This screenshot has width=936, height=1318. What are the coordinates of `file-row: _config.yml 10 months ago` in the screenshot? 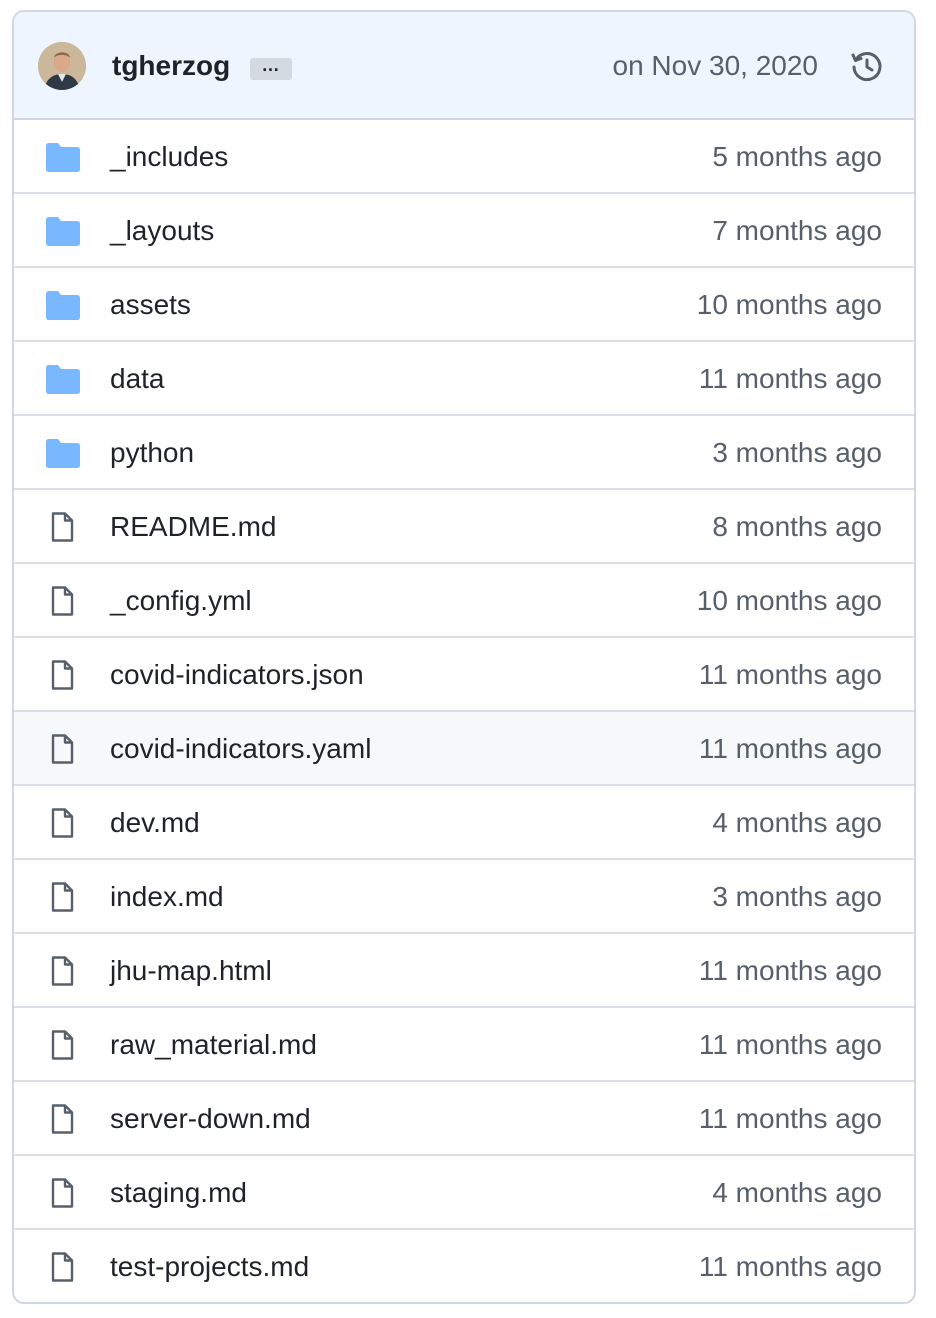 It's located at (464, 601).